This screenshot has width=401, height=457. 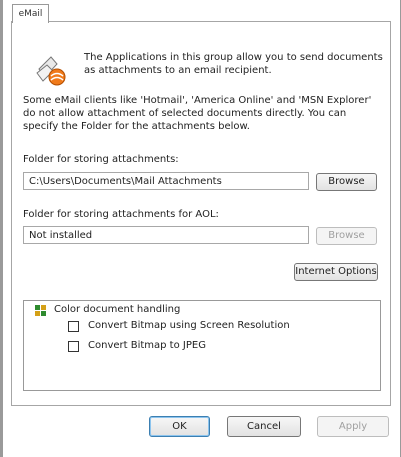 What do you see at coordinates (346, 182) in the screenshot?
I see `attachments-browse-button: Browse` at bounding box center [346, 182].